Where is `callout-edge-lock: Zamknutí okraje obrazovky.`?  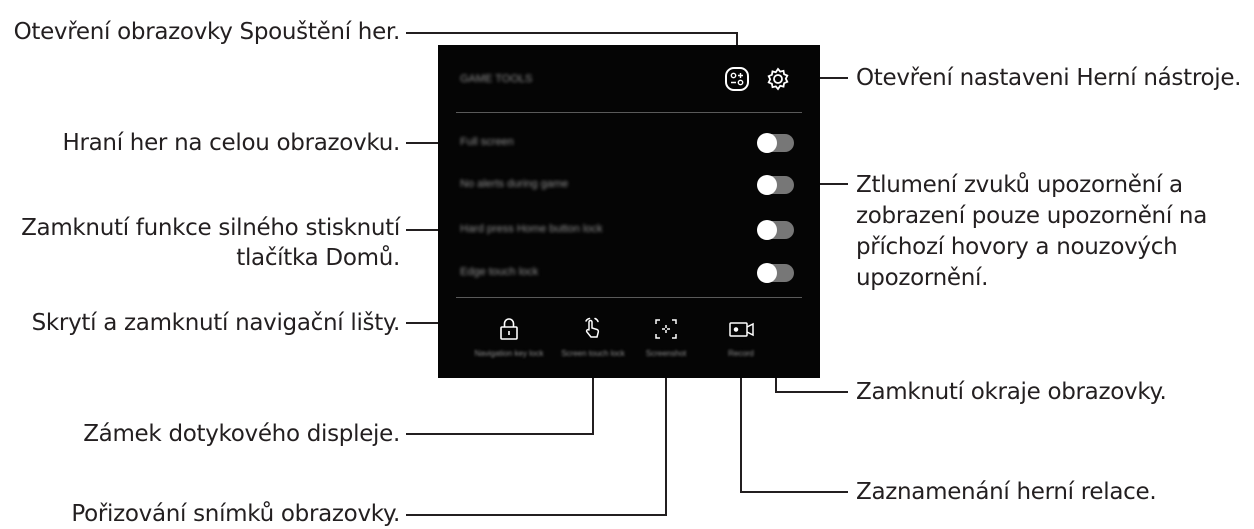 callout-edge-lock: Zamknutí okraje obrazovky. is located at coordinates (1011, 392).